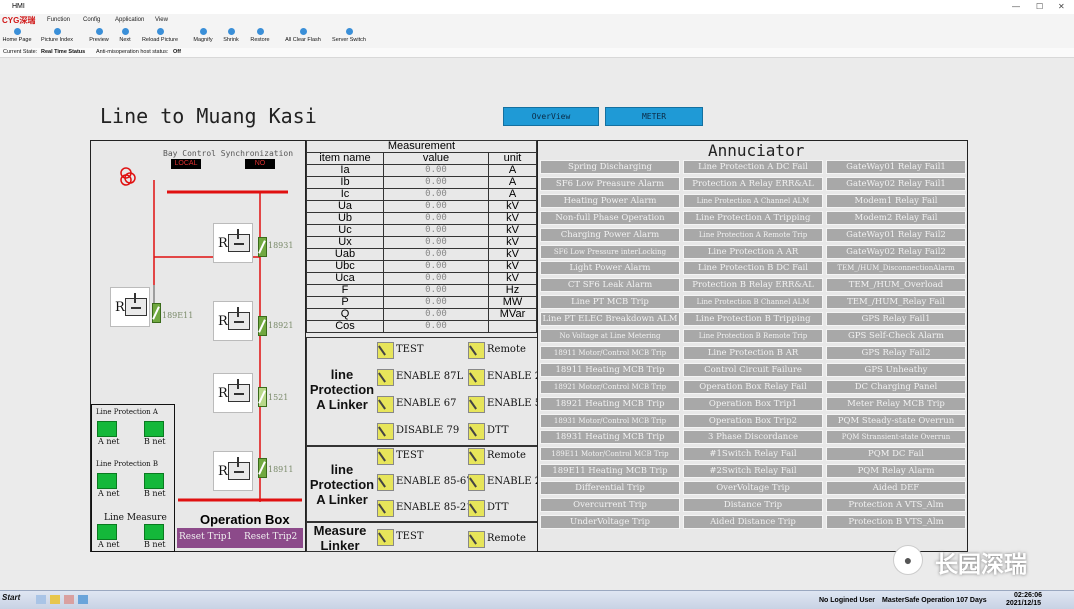 This screenshot has width=1074, height=609. Describe the element at coordinates (610, 403) in the screenshot. I see `annunciator-tile: 18921 Heating MCB Trip` at that location.